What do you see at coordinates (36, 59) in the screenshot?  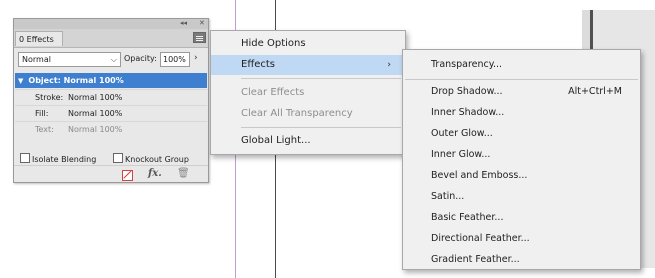 I see `blend-mode-value: Normal` at bounding box center [36, 59].